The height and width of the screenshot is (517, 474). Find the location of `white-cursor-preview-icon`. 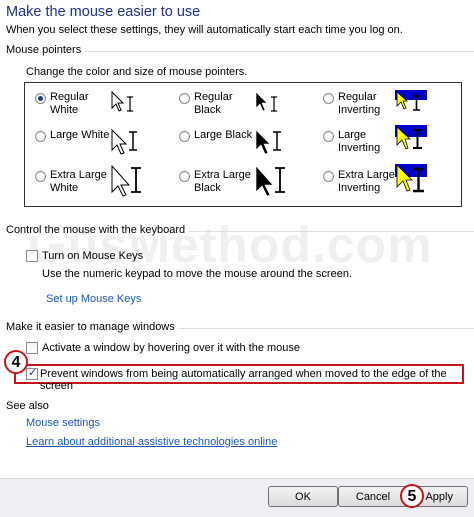

white-cursor-preview-icon is located at coordinates (122, 101).